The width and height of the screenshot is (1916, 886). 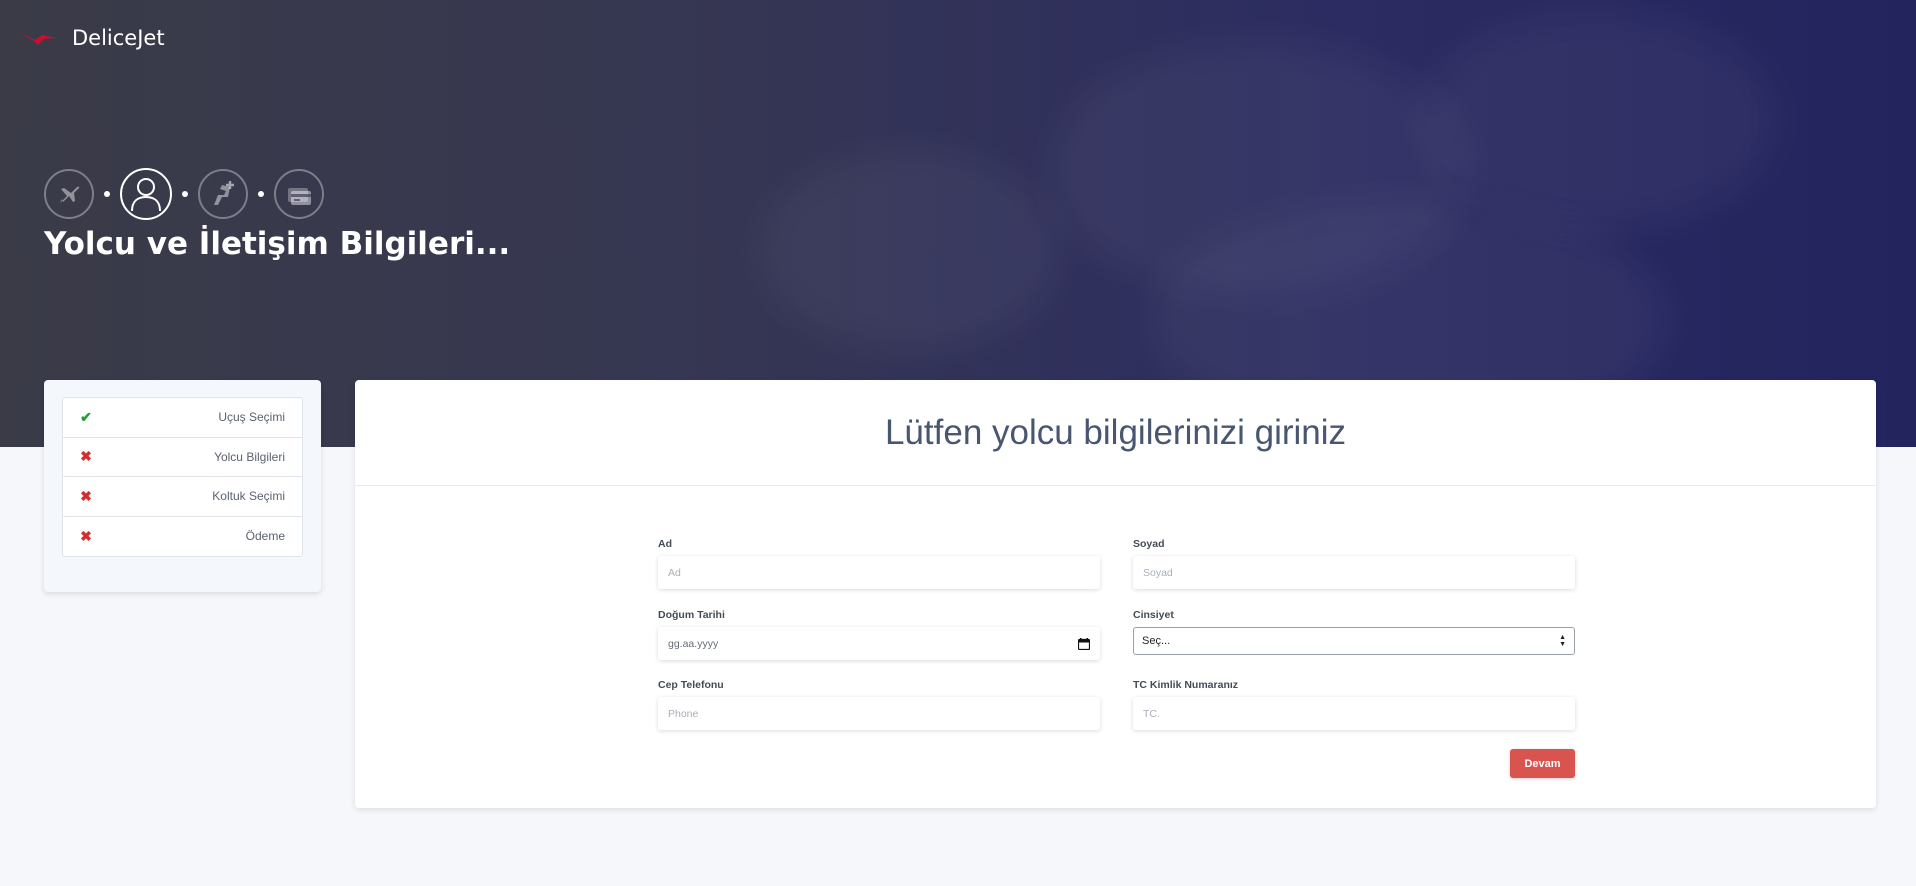 I want to click on ad-box, so click(x=879, y=572).